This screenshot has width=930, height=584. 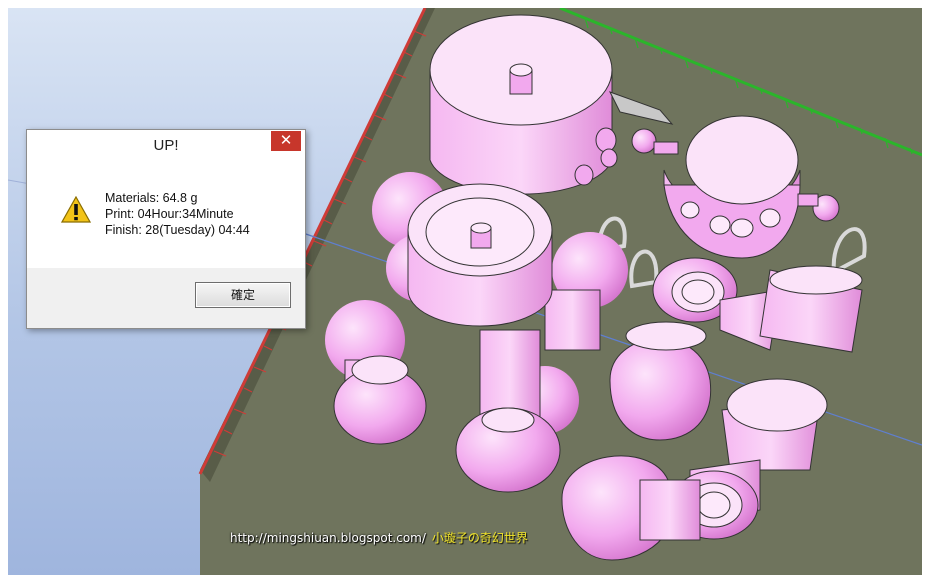 I want to click on dialog-footer: 確定, so click(x=166, y=298).